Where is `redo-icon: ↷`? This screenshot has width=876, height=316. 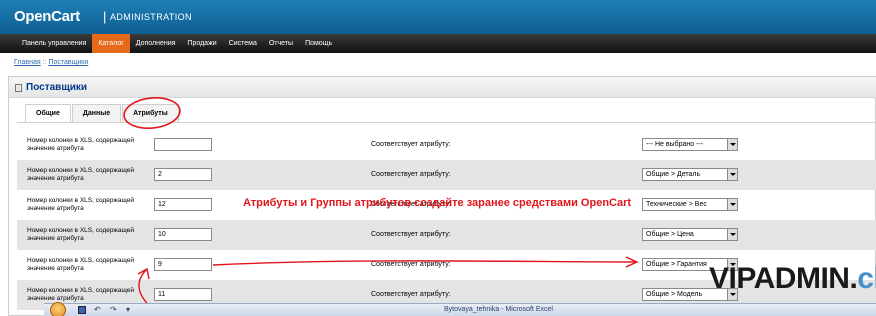 redo-icon: ↷ is located at coordinates (113, 309).